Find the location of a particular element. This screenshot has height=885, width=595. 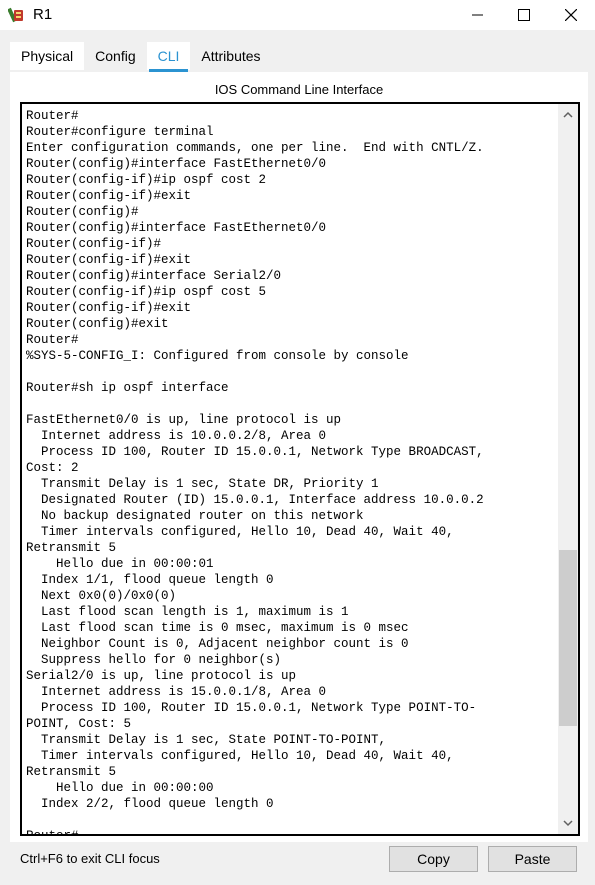

copy-button: Copy is located at coordinates (433, 859).